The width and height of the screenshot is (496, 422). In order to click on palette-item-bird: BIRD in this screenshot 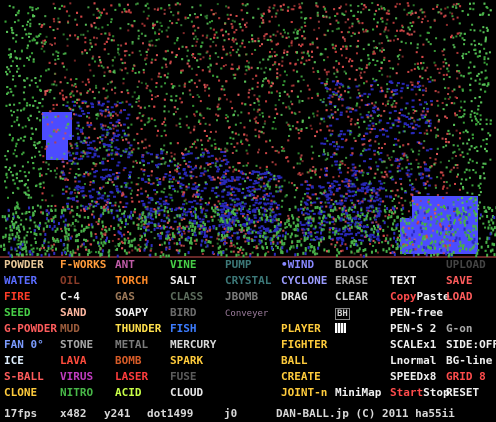, I will do `click(183, 312)`.